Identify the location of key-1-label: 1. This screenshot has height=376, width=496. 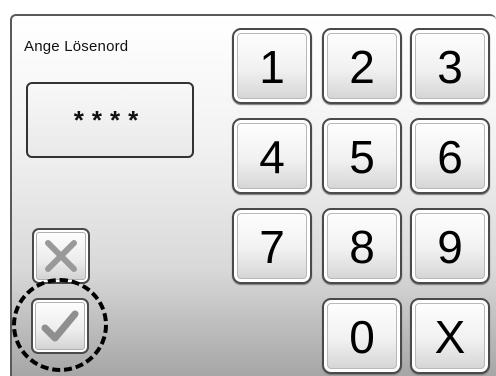
(272, 67).